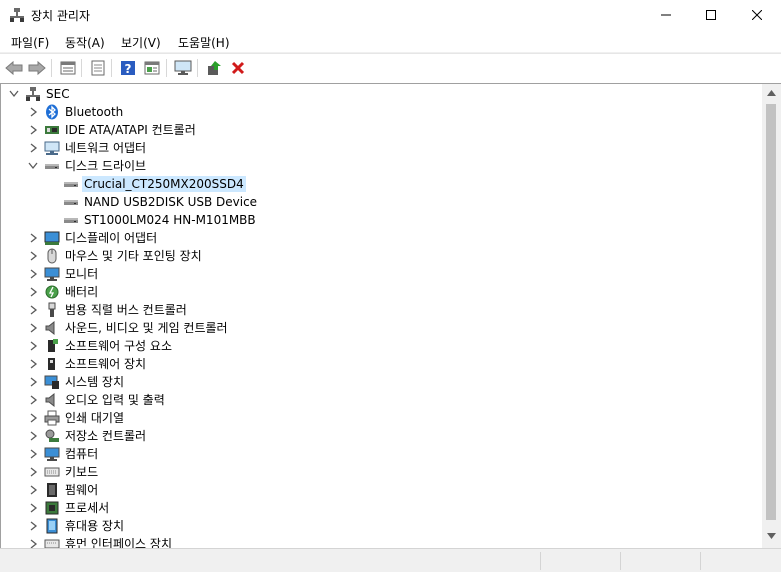  What do you see at coordinates (82, 472) in the screenshot?
I see `tree-item-label: 키보드` at bounding box center [82, 472].